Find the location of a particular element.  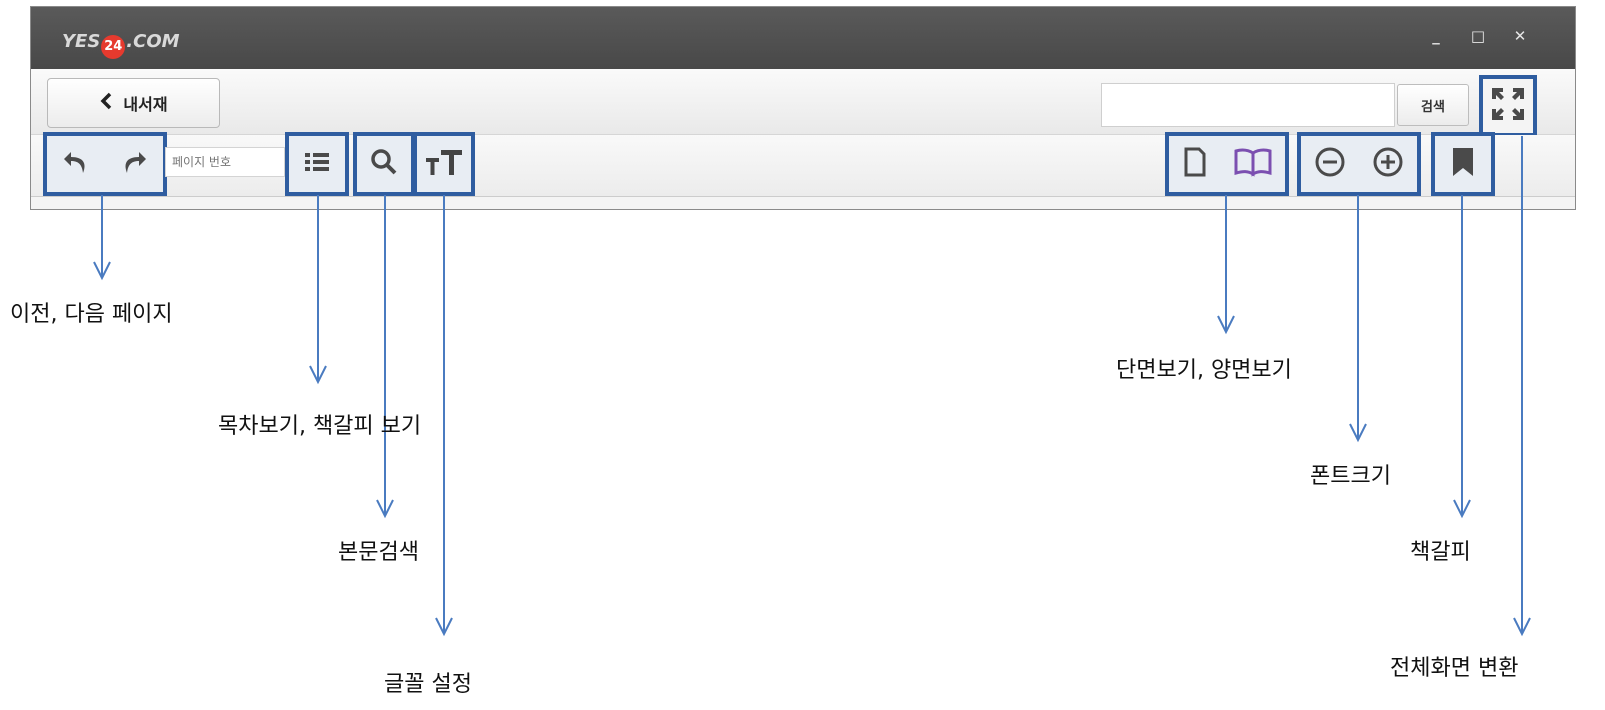

annotation-font-size: 폰트크기 is located at coordinates (1350, 476).